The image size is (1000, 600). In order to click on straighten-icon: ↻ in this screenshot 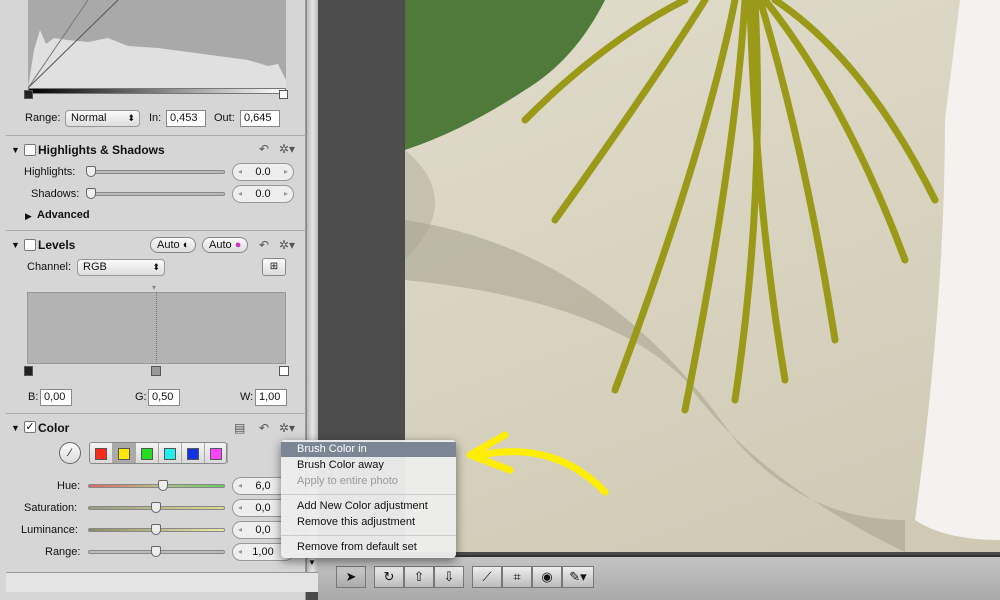, I will do `click(389, 577)`.